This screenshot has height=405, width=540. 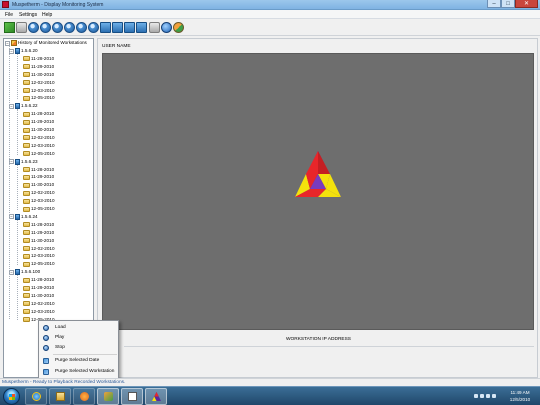 I want to click on date-label: 11-30-2010, so click(x=43, y=295).